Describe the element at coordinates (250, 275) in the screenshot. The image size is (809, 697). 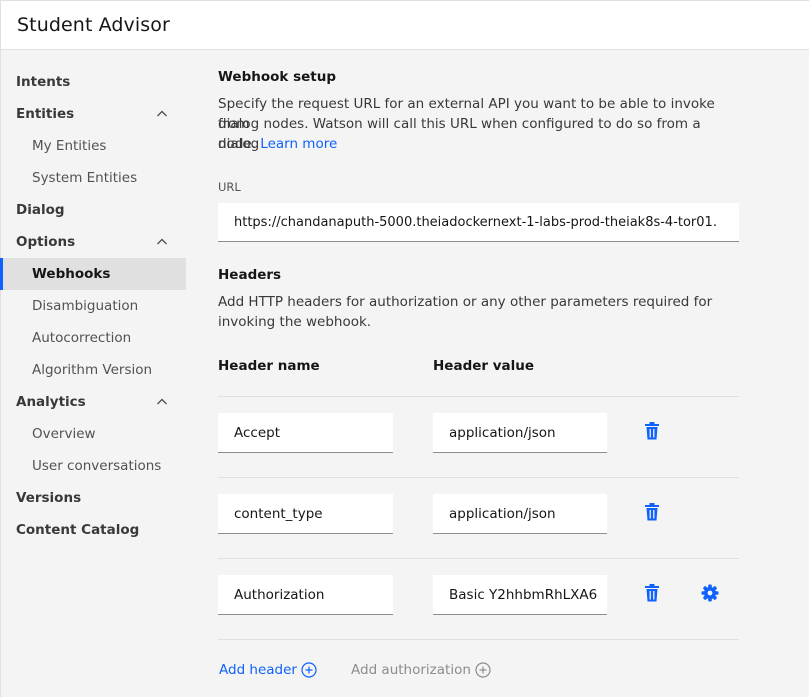
I see `headers-heading: Headers` at that location.